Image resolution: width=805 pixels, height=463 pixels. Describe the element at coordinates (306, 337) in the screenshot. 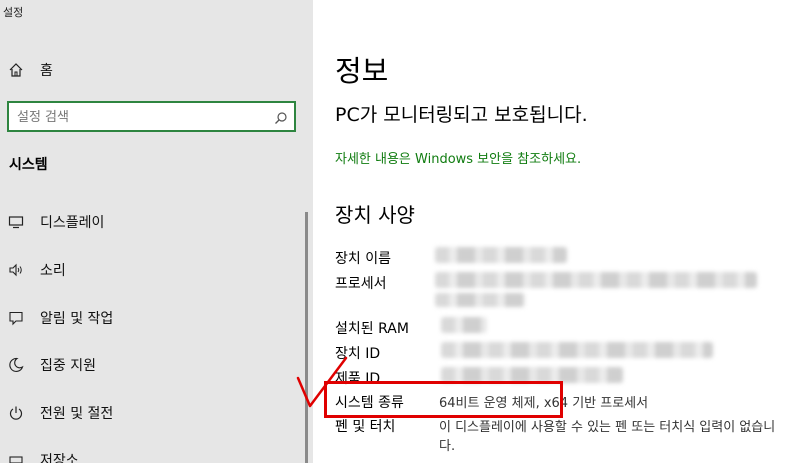

I see `sidebar-scrollbar` at that location.